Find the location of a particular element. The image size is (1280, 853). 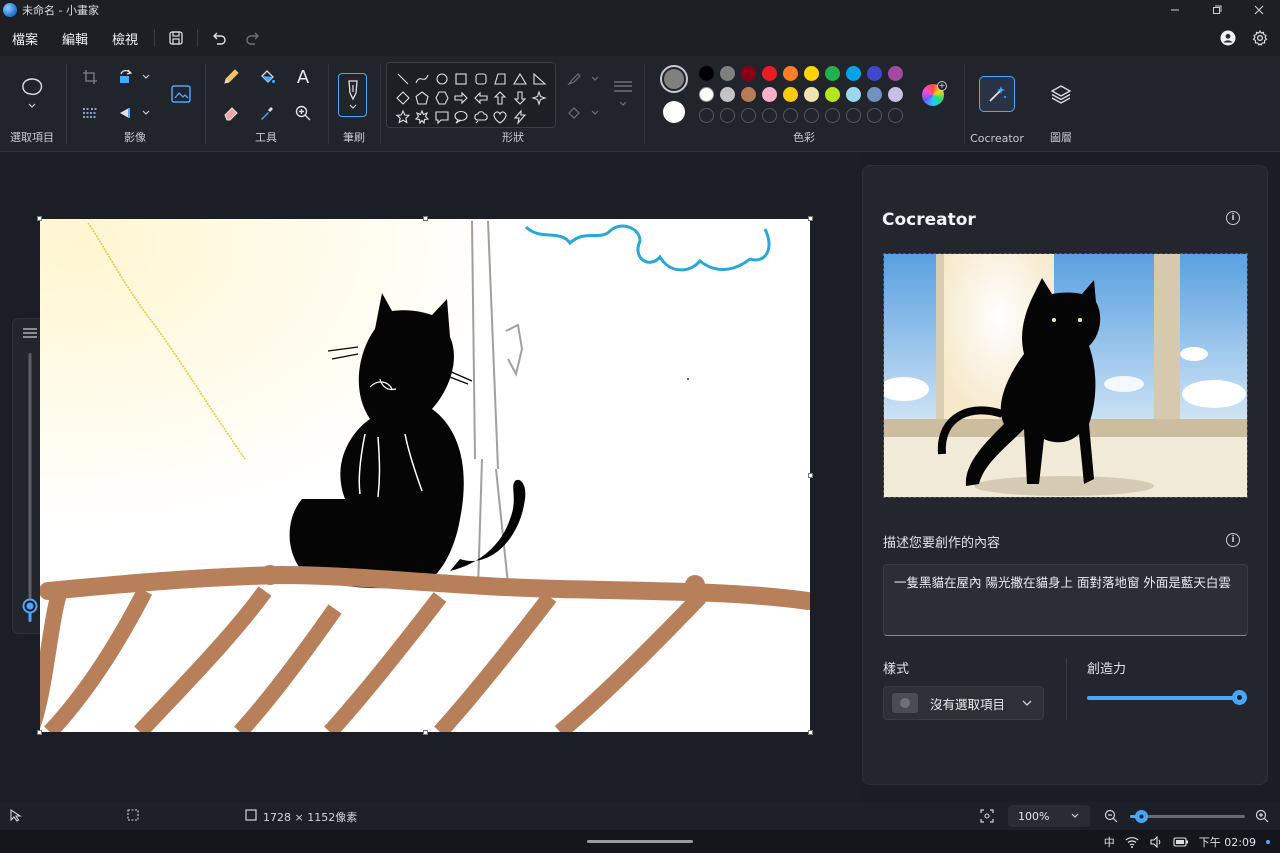

image-placeholder-icon is located at coordinates (905, 703).